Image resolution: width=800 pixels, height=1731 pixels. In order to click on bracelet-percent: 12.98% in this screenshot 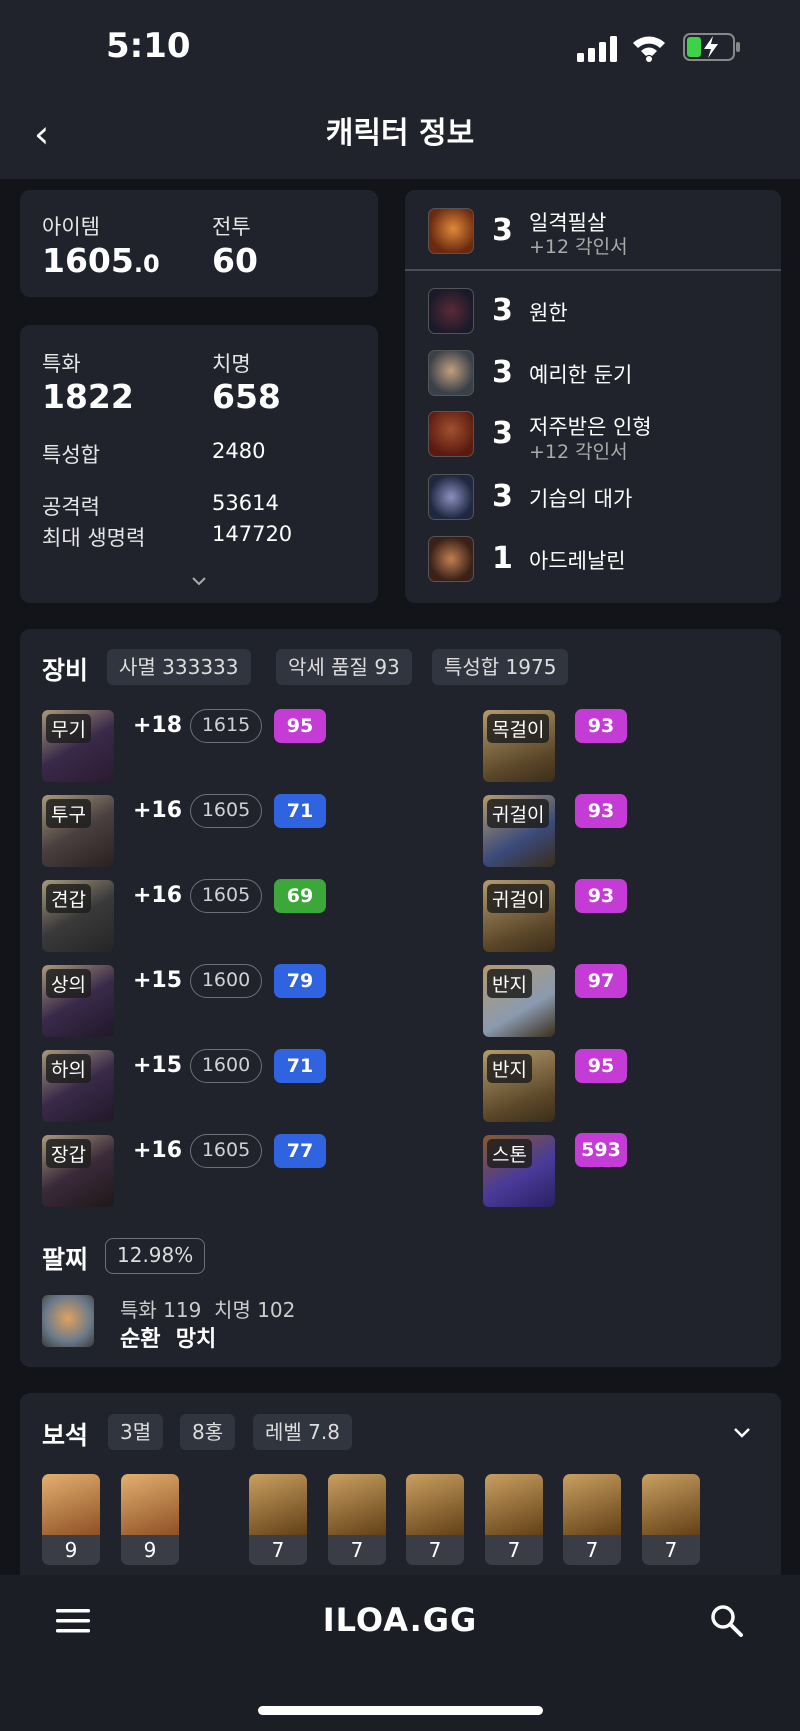, I will do `click(155, 1256)`.